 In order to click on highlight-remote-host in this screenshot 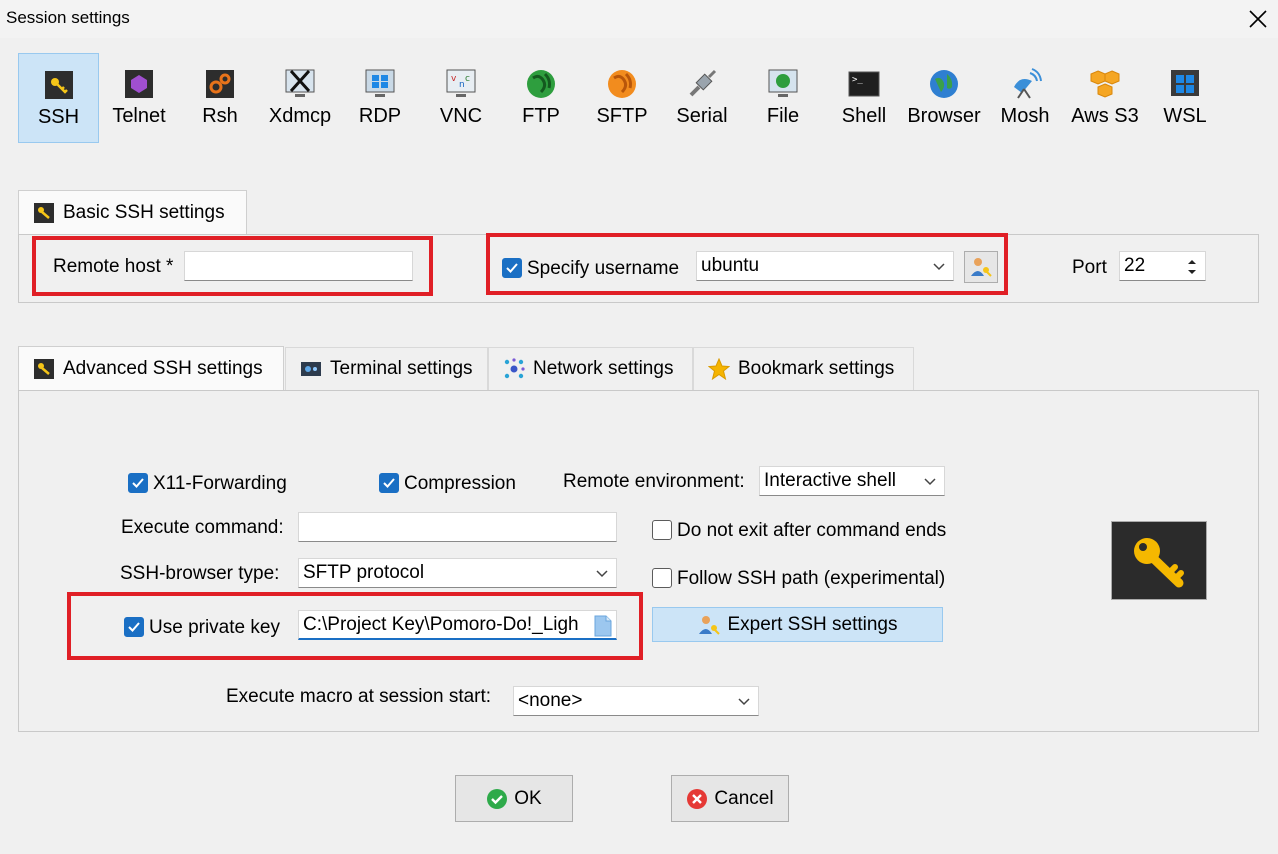, I will do `click(232, 266)`.